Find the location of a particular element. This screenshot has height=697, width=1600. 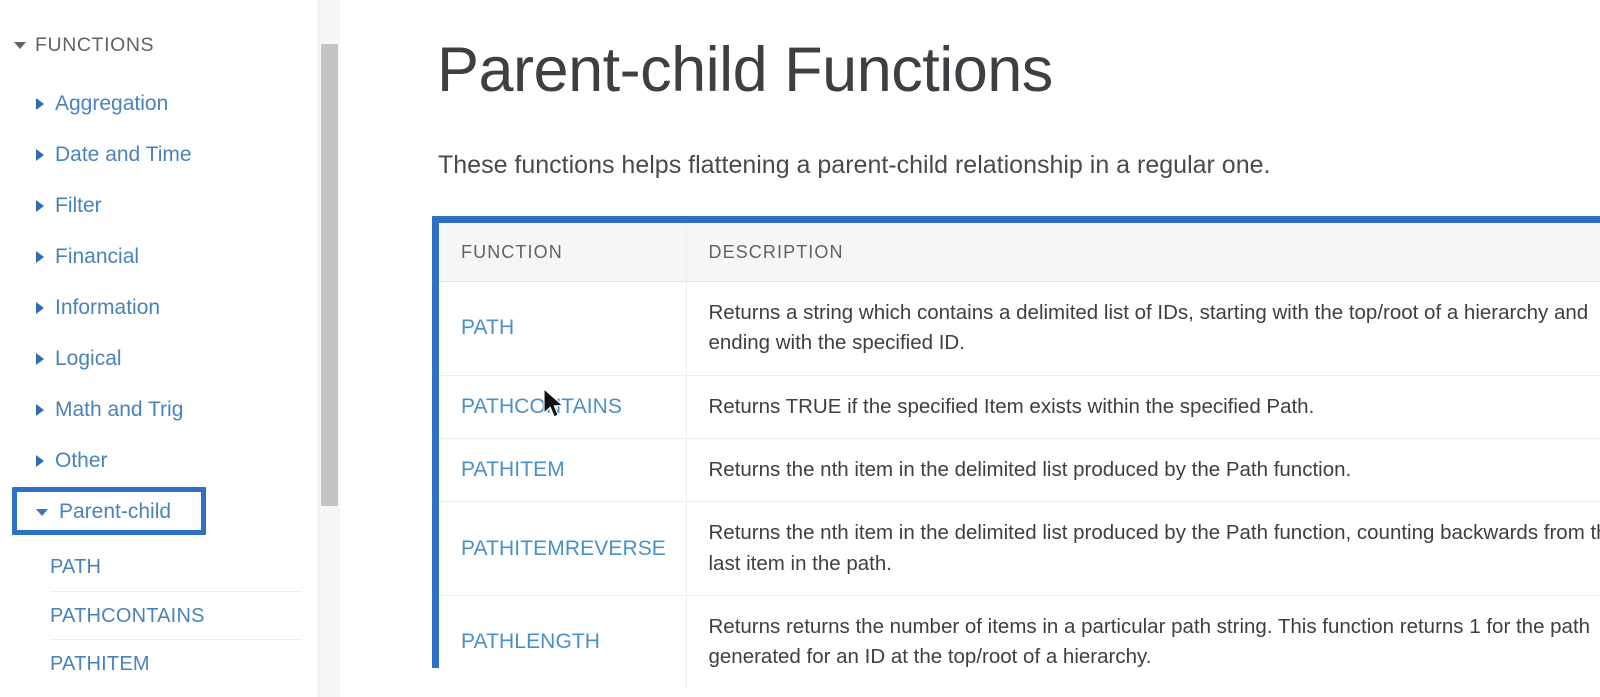

column-header-description: DESCRIPTION is located at coordinates (1143, 252).